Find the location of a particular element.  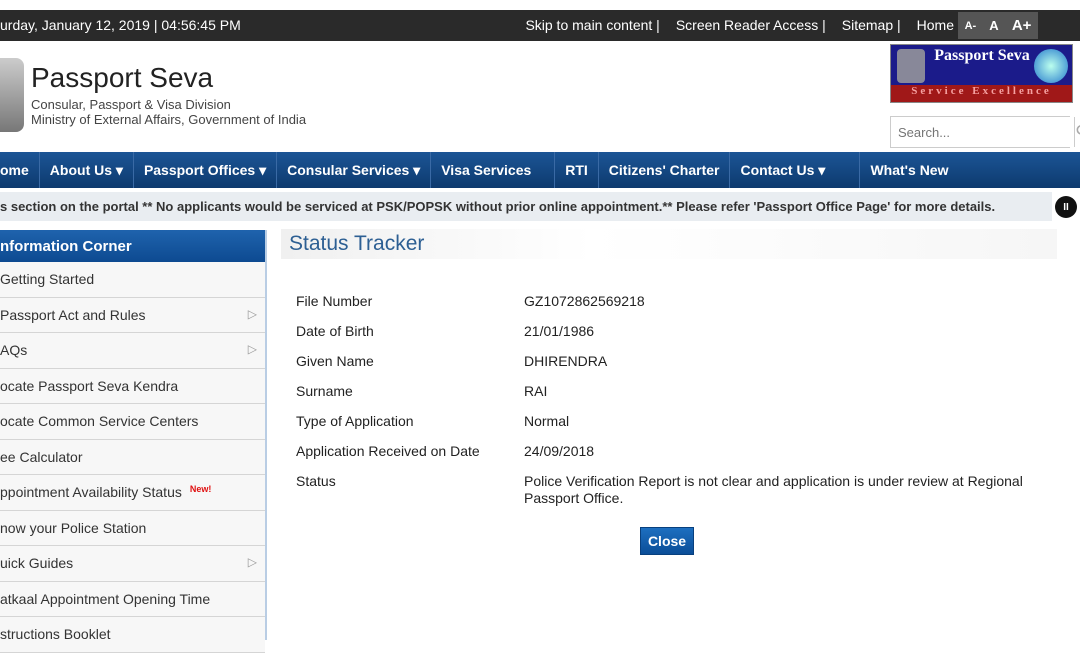

home-link: Home is located at coordinates (935, 25).